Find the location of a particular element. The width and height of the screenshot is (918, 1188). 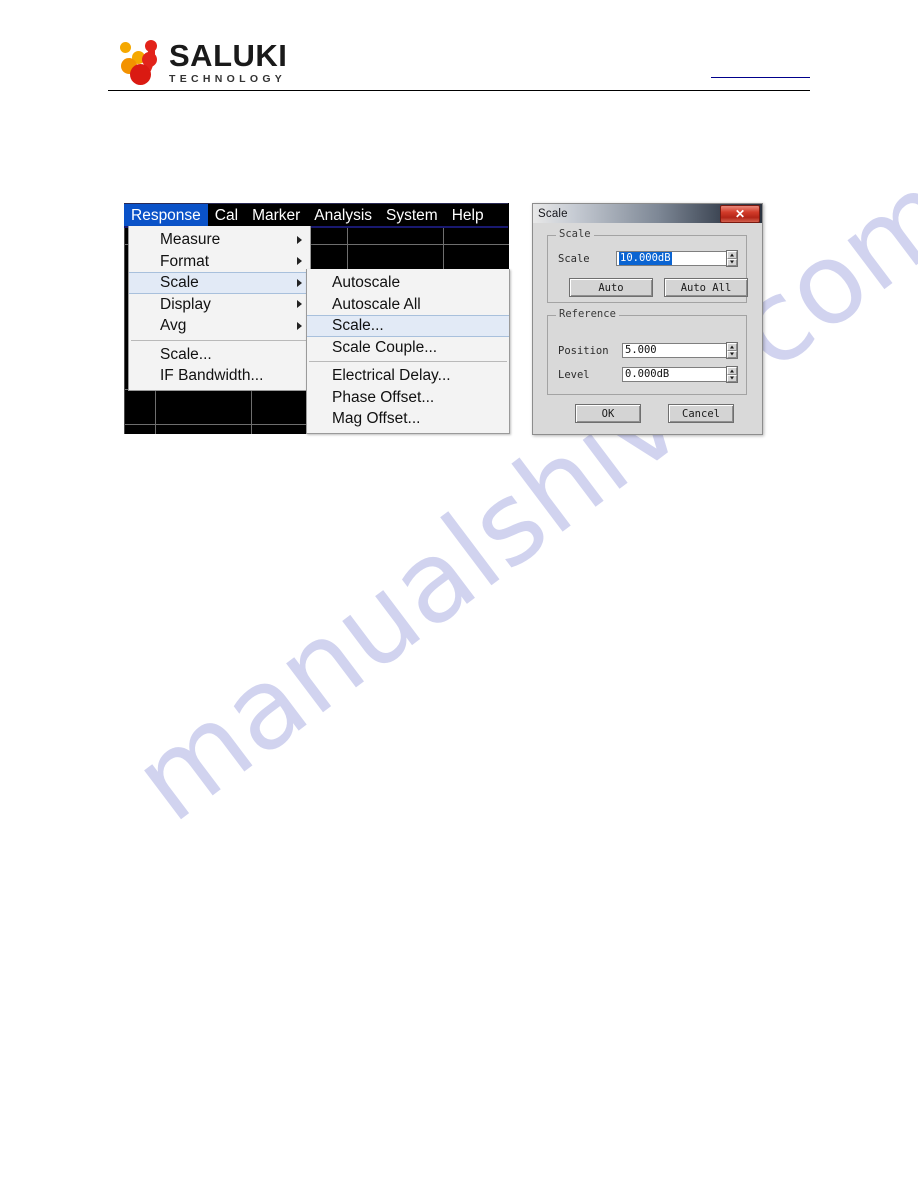

menubar-item-analysis: Analysis is located at coordinates (343, 215).